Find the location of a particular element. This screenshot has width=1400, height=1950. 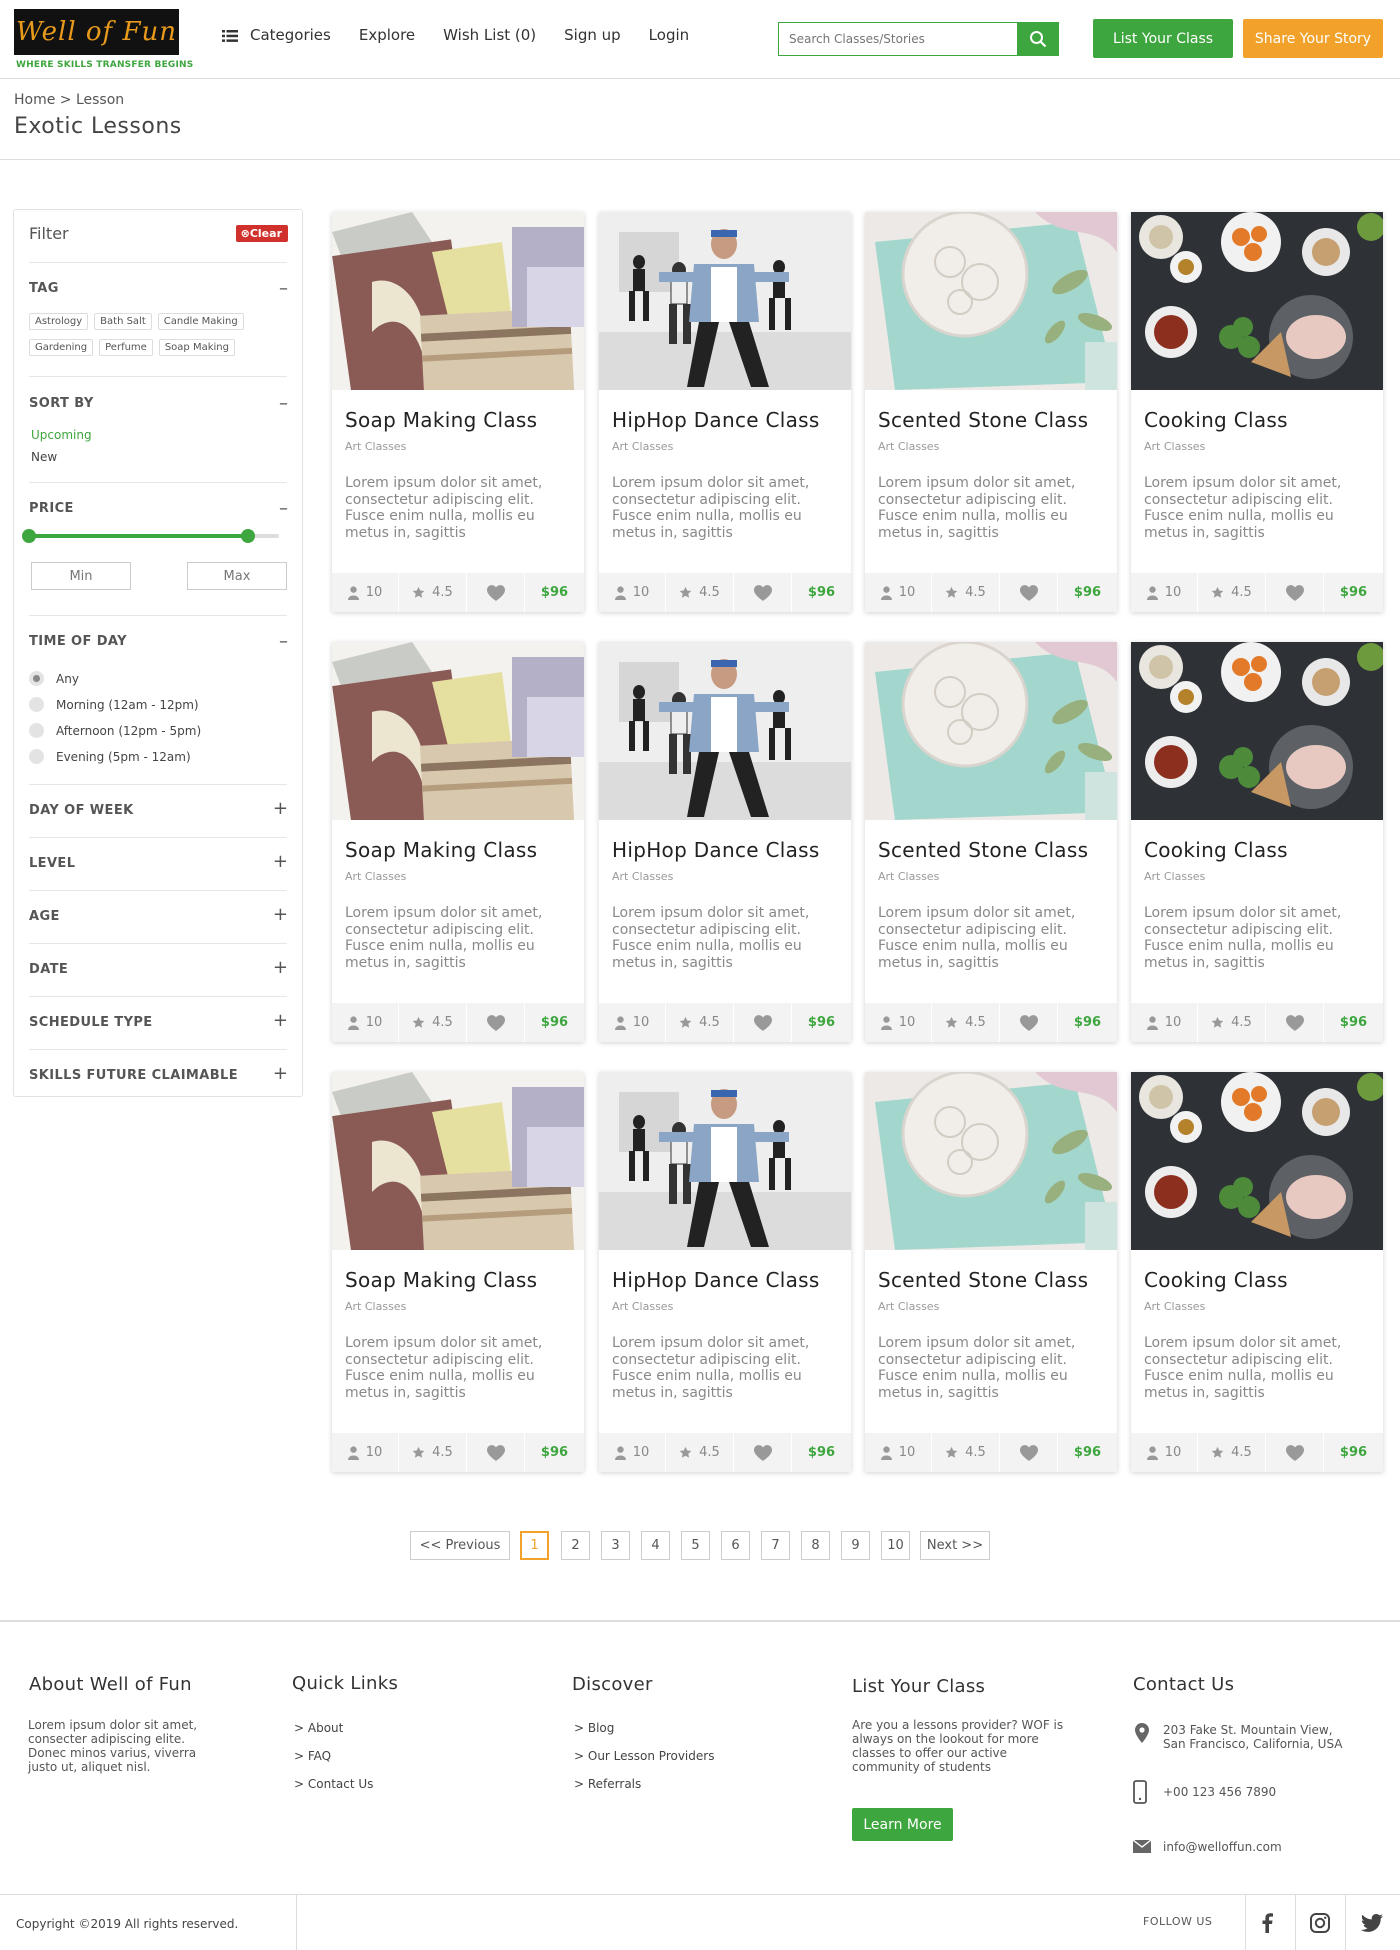

sort-option-new: New is located at coordinates (44, 457).